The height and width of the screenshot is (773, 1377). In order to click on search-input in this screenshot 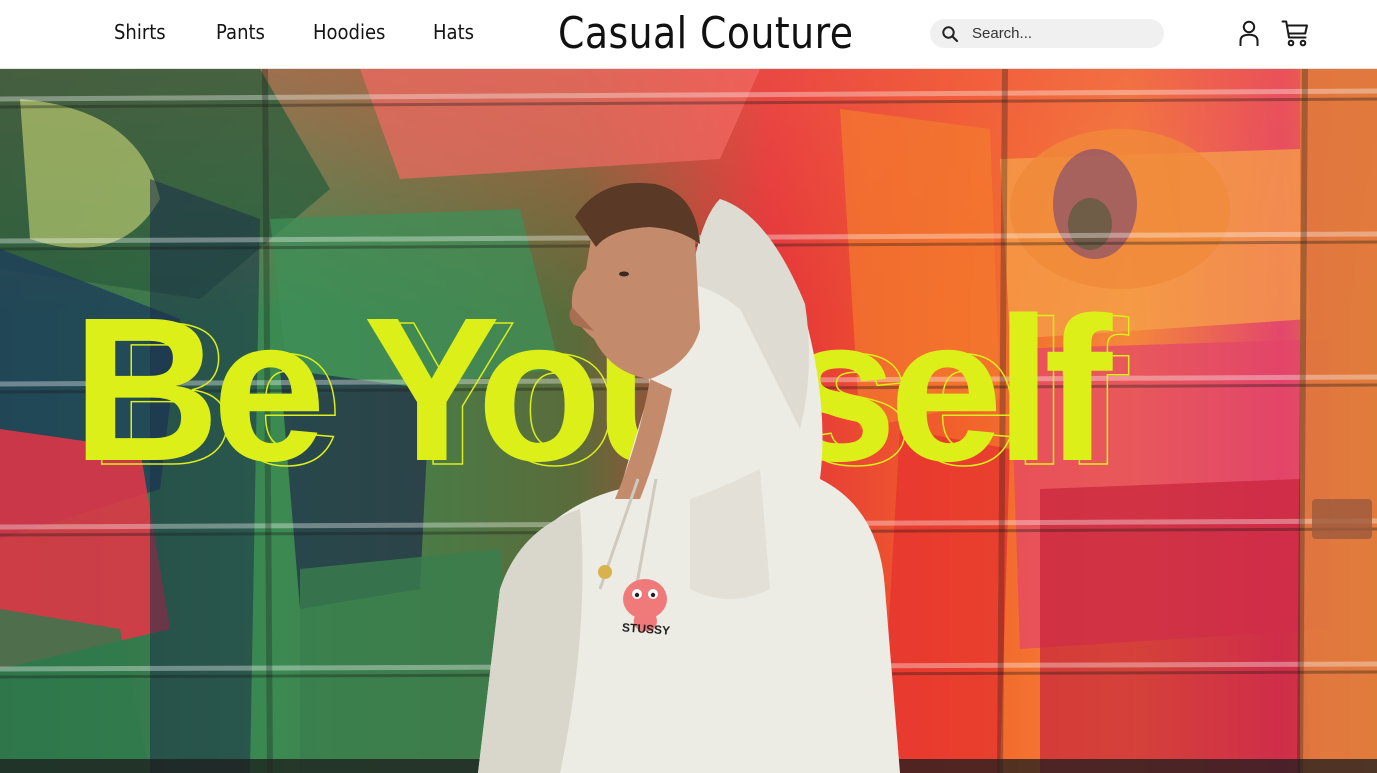, I will do `click(1062, 33)`.